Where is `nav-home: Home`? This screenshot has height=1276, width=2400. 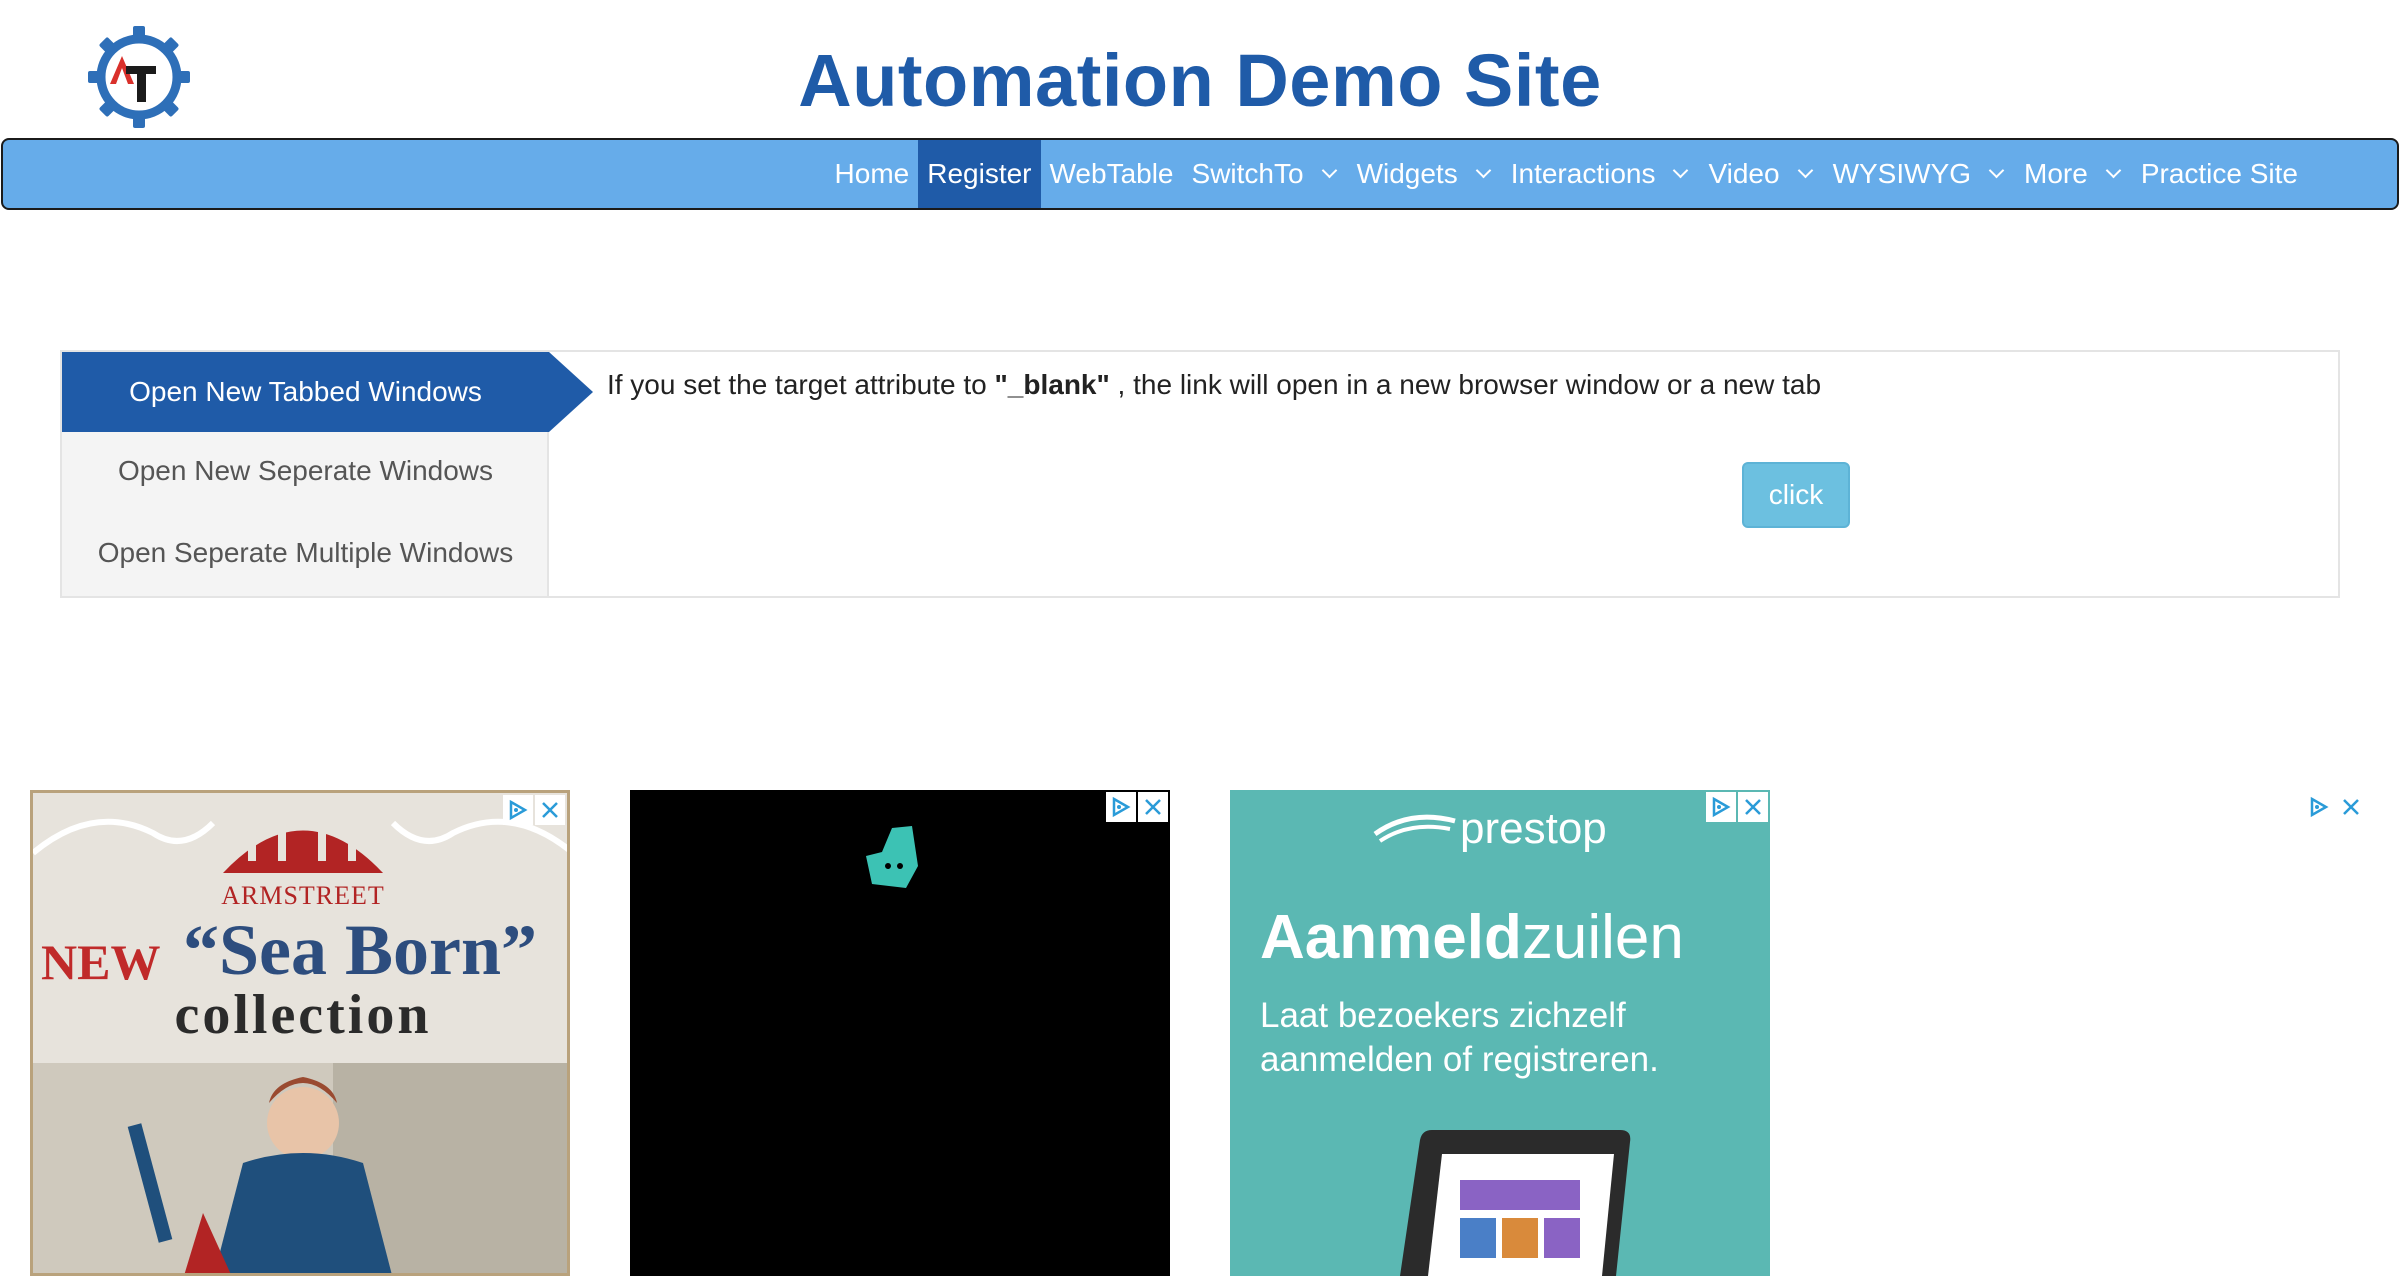
nav-home: Home is located at coordinates (872, 174).